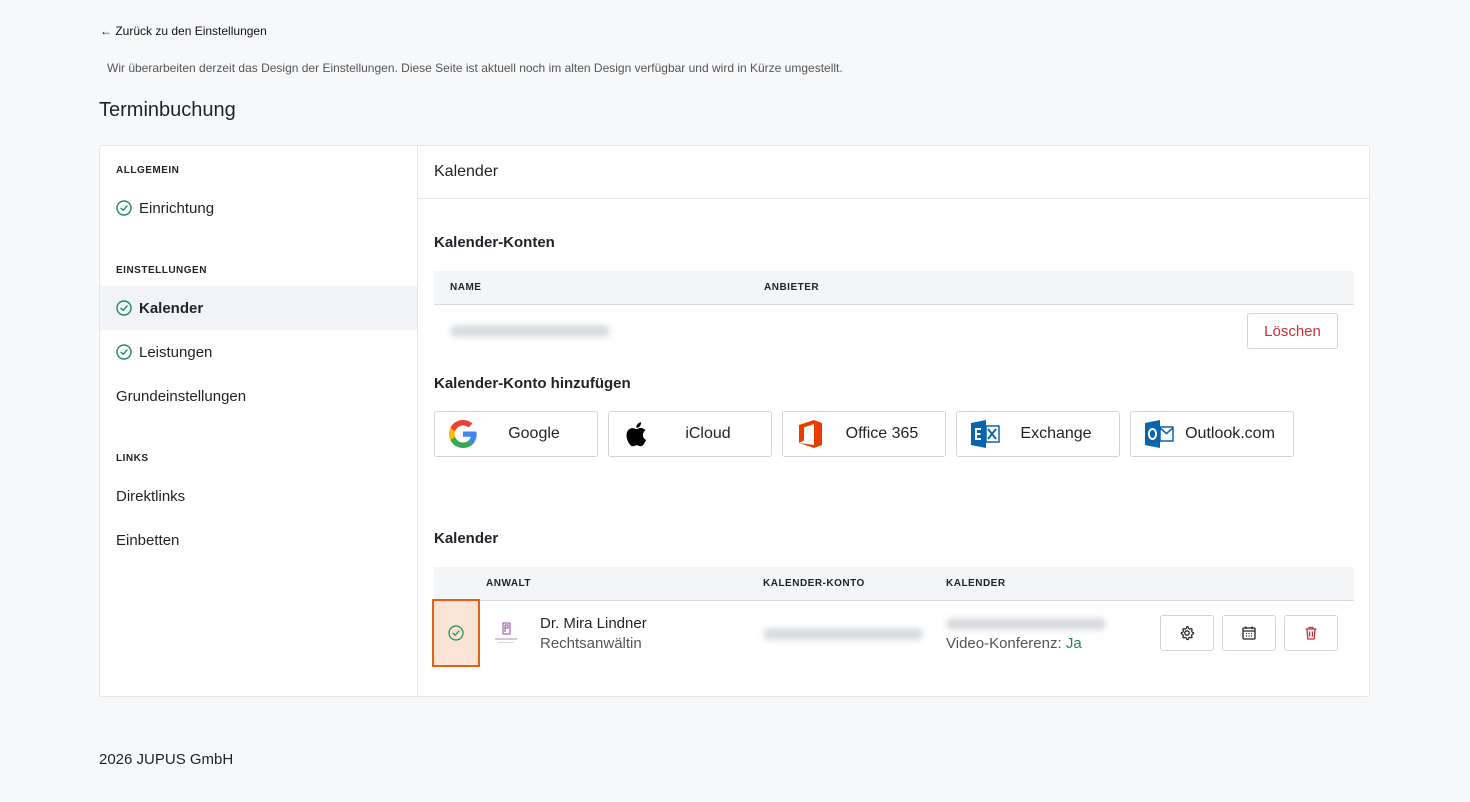  What do you see at coordinates (1230, 433) in the screenshot?
I see `provider-label: Outlook.com` at bounding box center [1230, 433].